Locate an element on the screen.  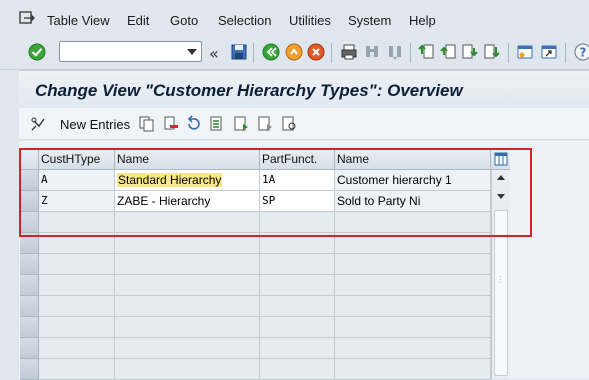
exit-icon is located at coordinates (294, 52).